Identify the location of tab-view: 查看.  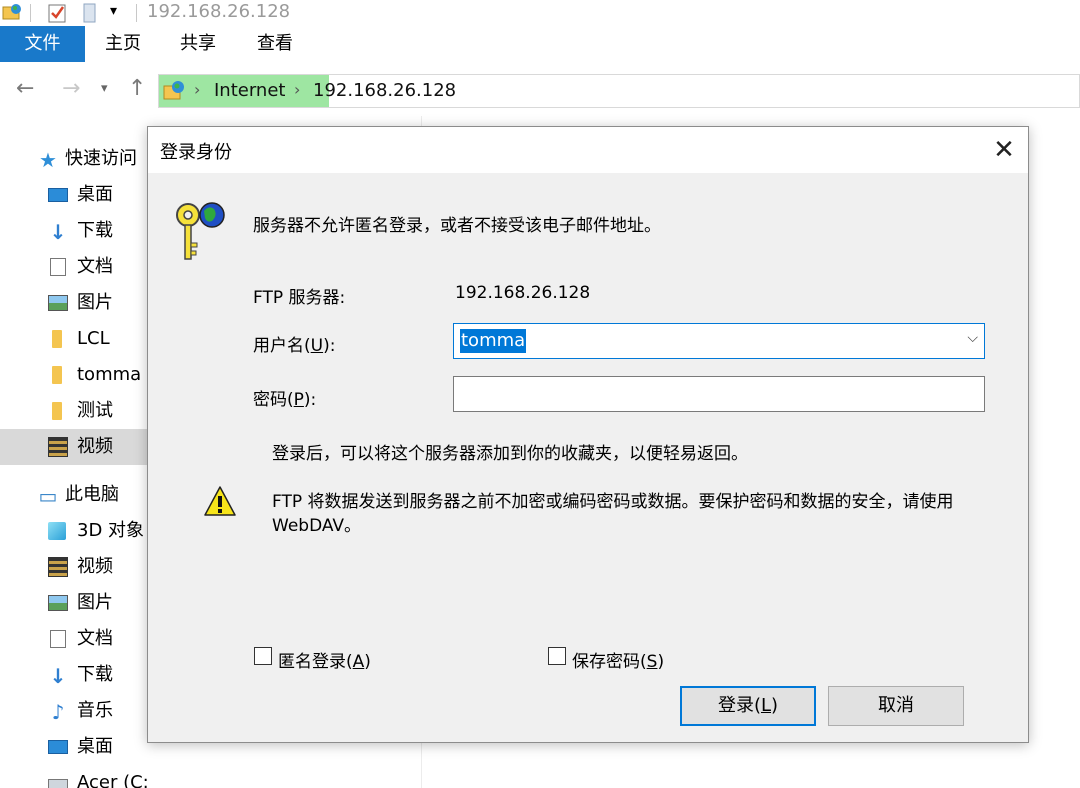
(275, 44).